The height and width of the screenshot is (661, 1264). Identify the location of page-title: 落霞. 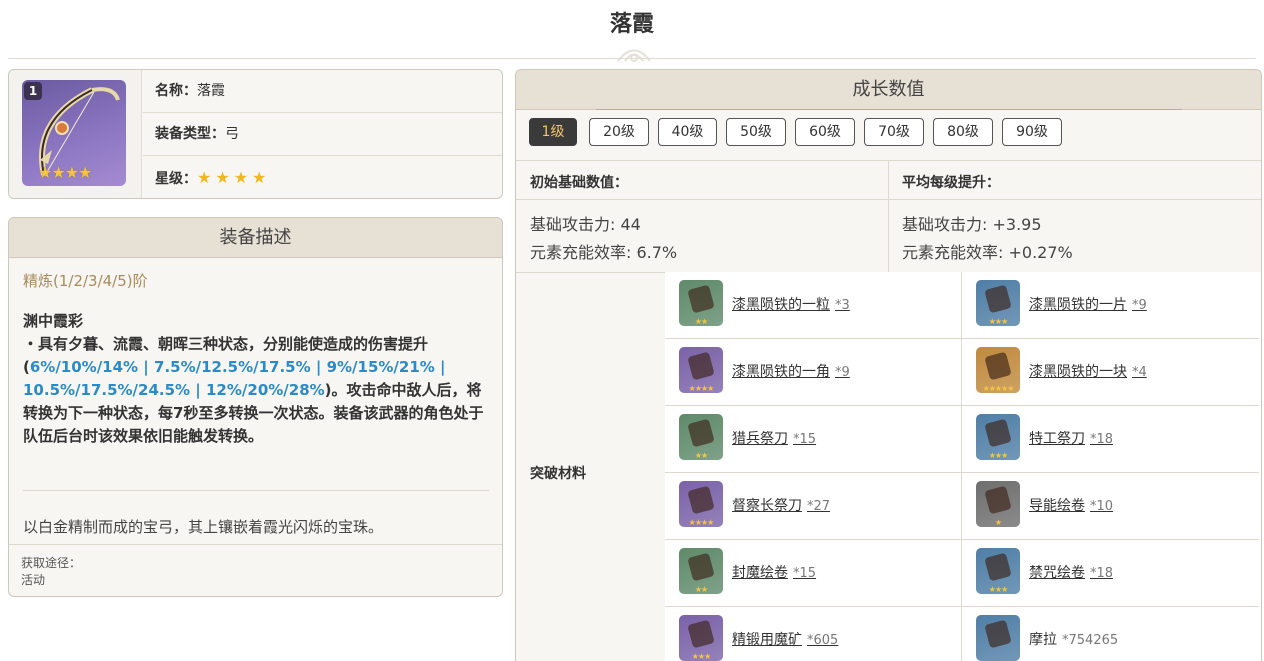
(631, 24).